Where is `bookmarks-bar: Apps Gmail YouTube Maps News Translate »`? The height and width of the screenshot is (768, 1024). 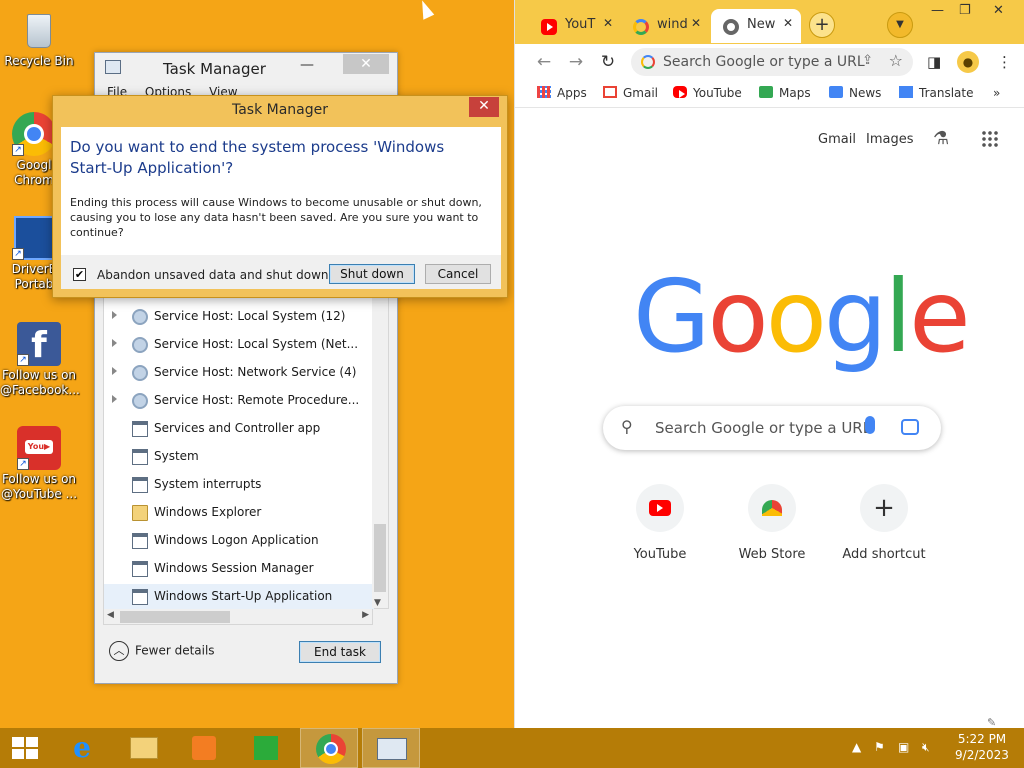
bookmarks-bar: Apps Gmail YouTube Maps News Translate » is located at coordinates (769, 94).